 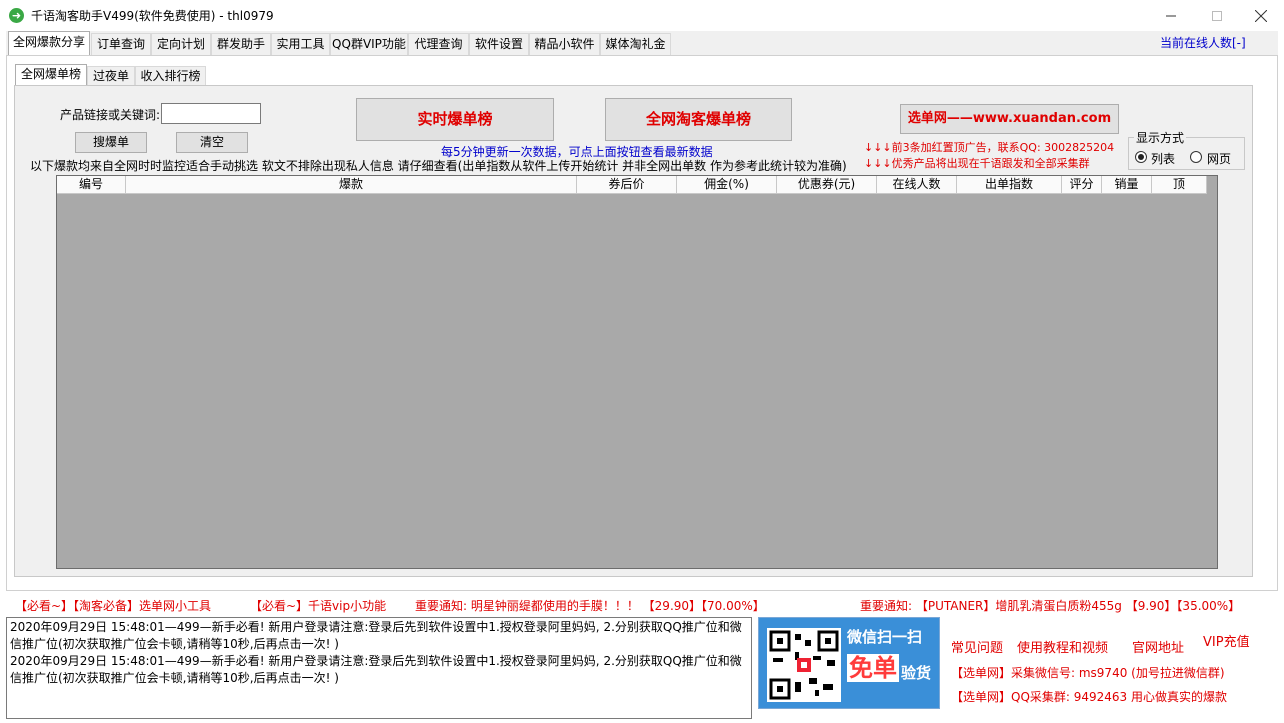 I want to click on column-header-top: 顶, so click(x=1179, y=185).